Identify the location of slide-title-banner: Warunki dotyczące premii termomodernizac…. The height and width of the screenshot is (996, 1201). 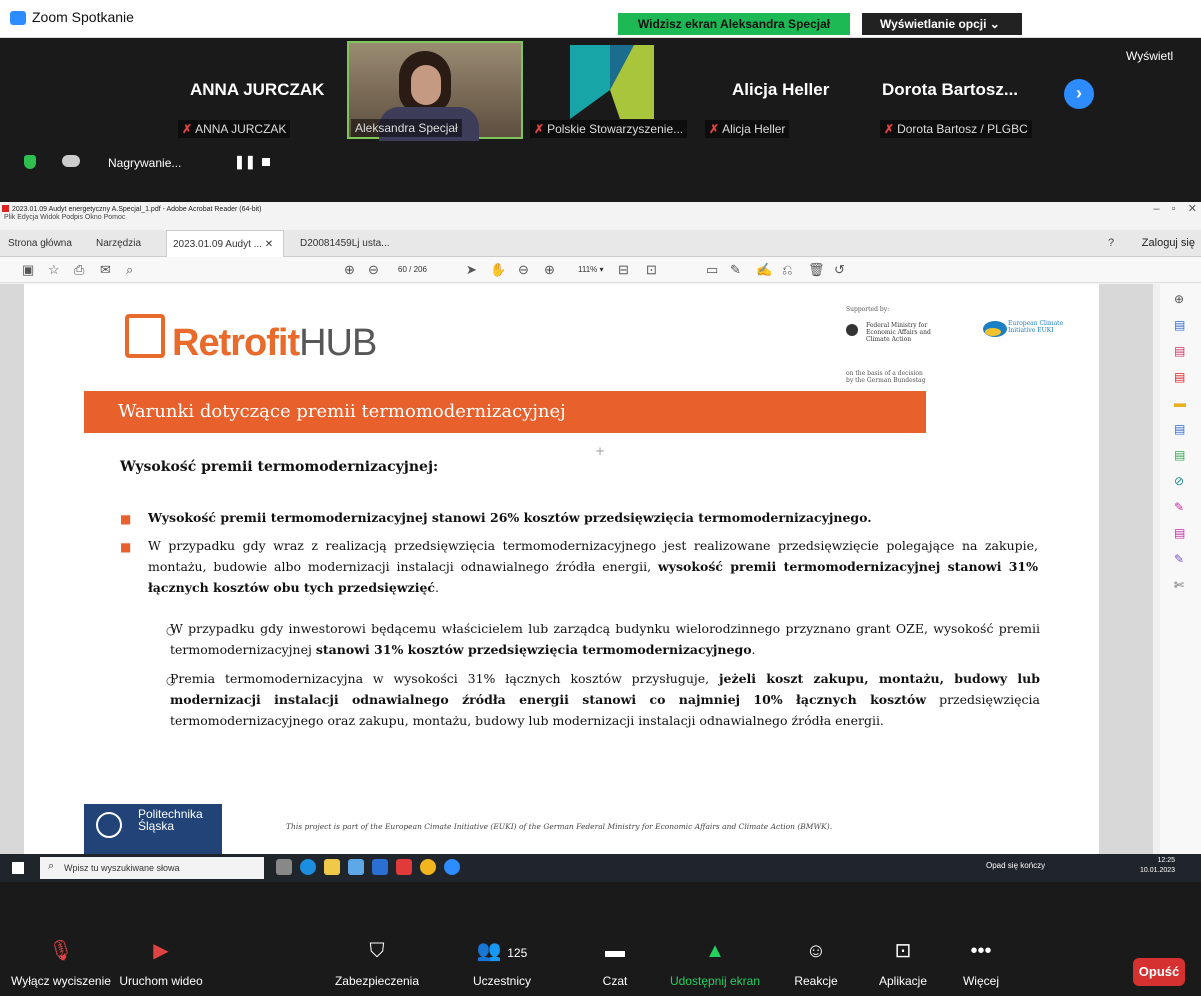
(505, 412).